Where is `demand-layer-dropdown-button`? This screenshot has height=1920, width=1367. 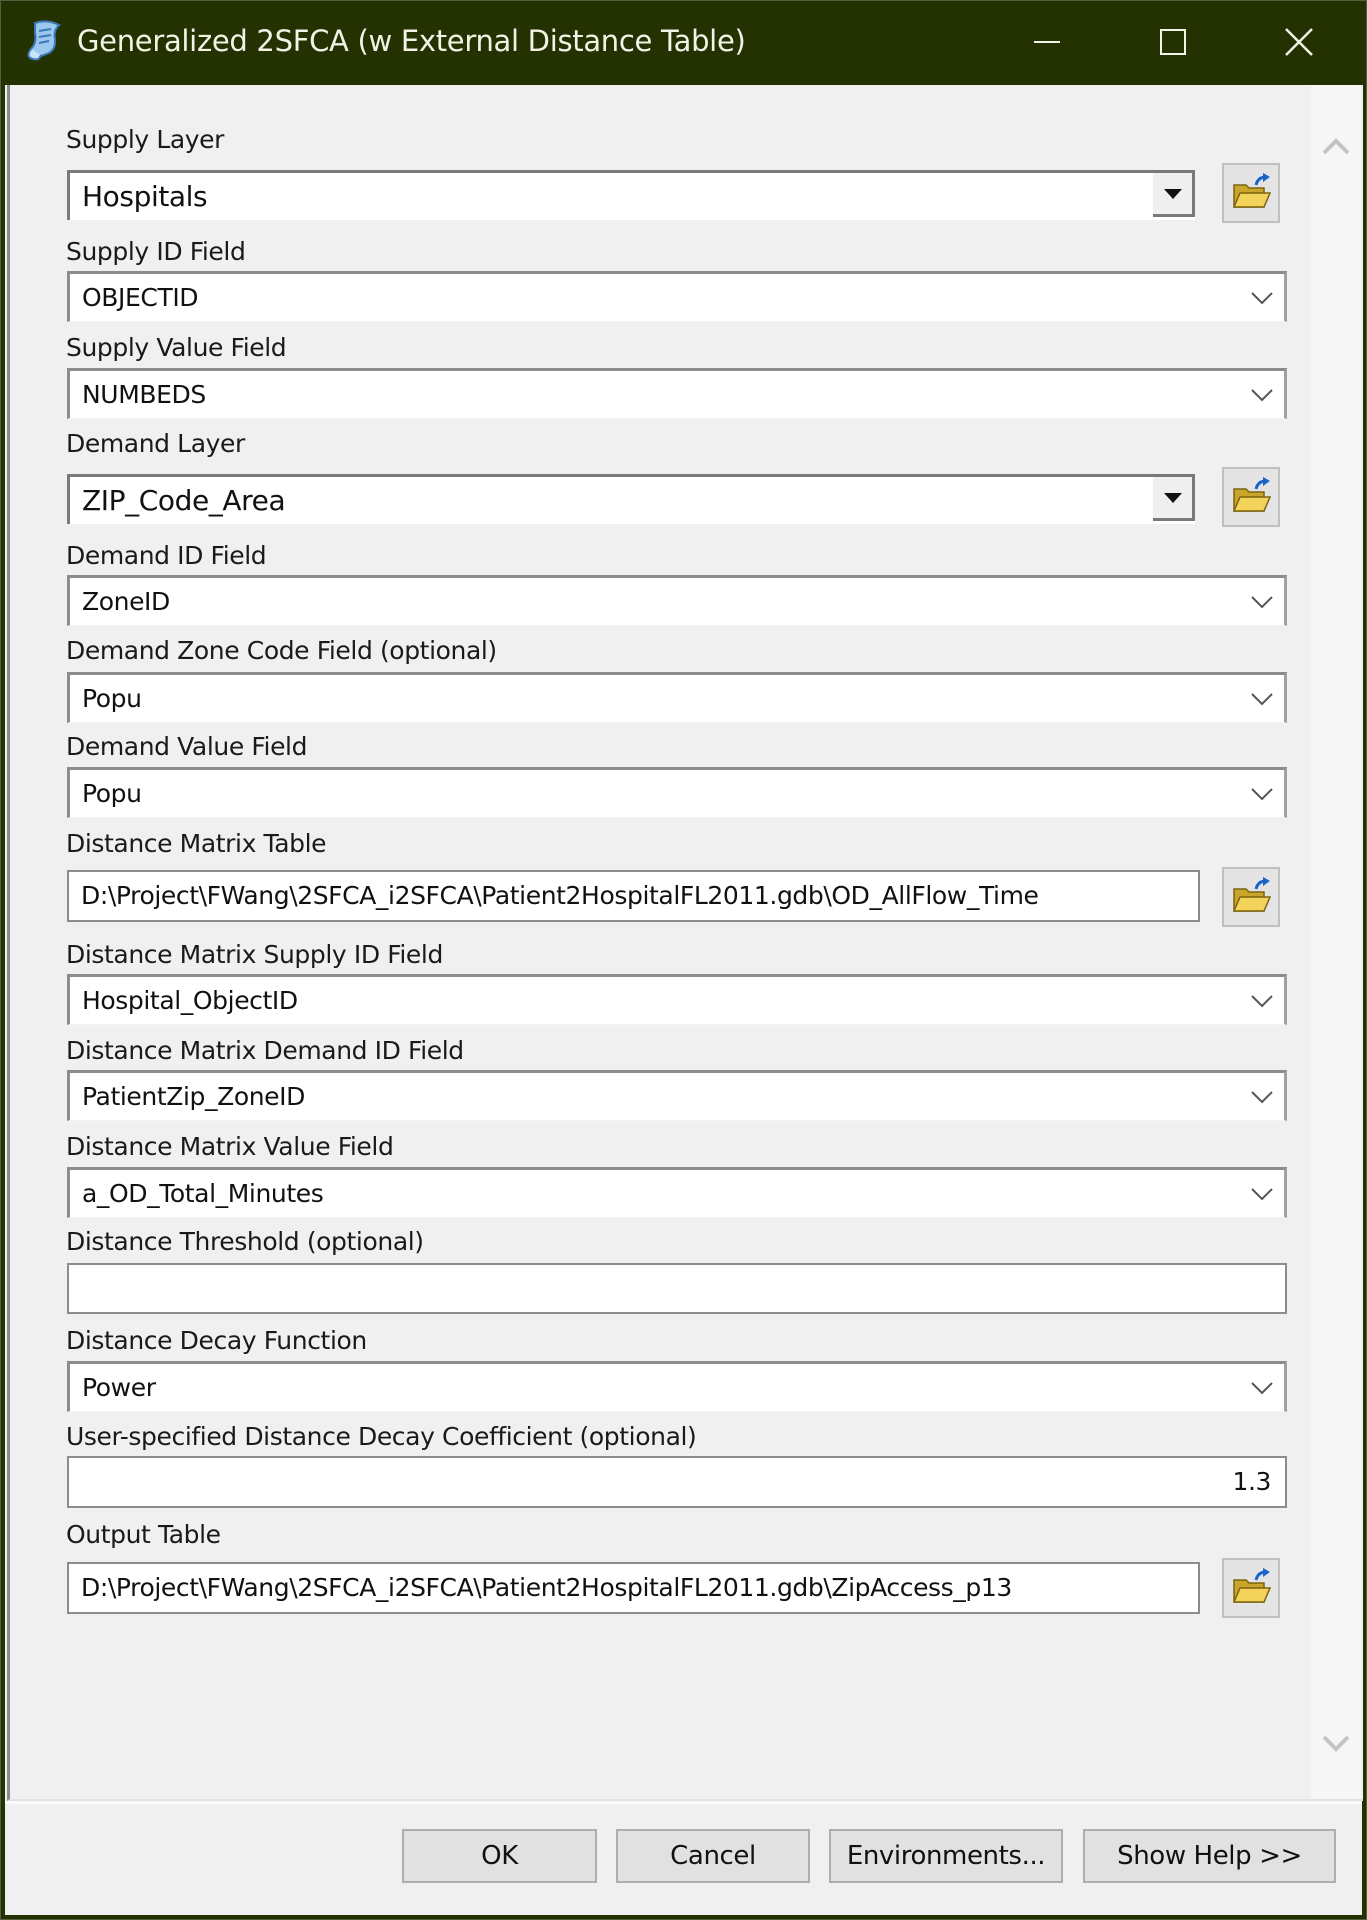 demand-layer-dropdown-button is located at coordinates (1174, 499).